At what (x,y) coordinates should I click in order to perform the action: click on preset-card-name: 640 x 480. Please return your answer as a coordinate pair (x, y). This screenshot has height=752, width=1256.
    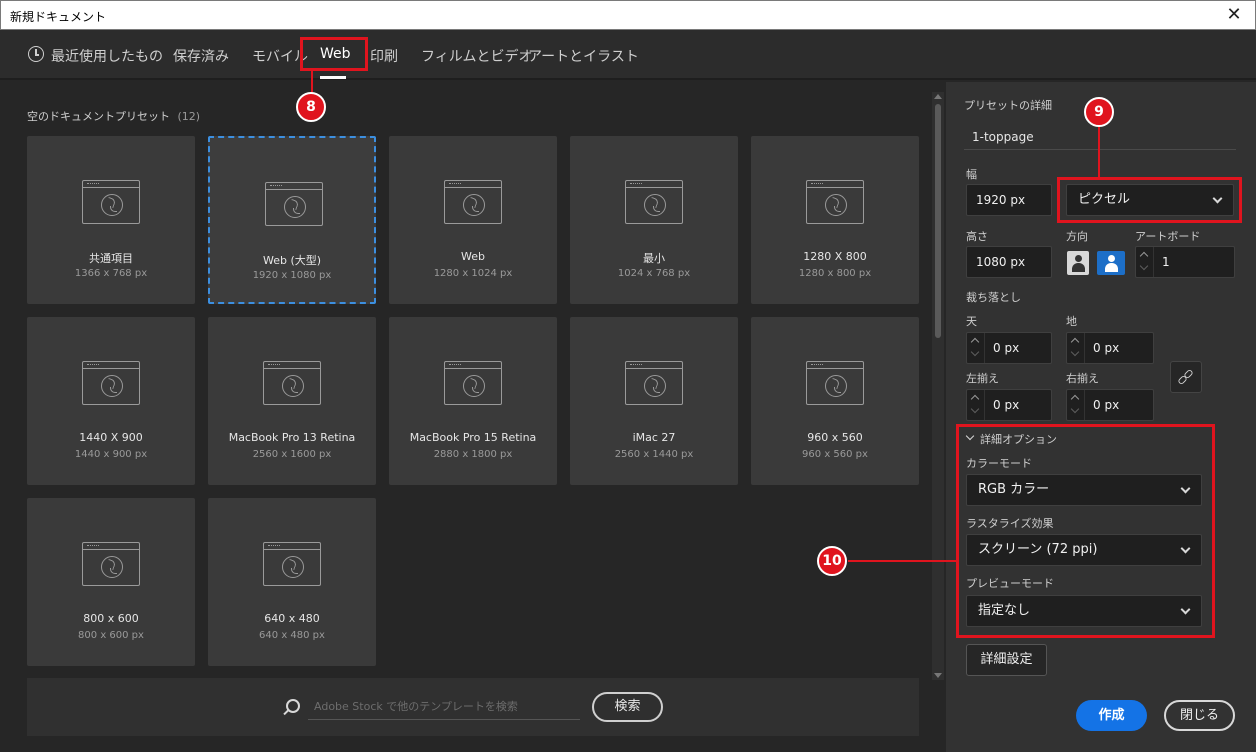
    Looking at the image, I should click on (292, 618).